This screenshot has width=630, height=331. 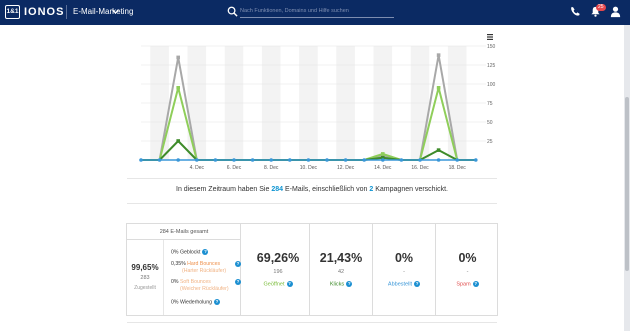 I want to click on opened-percent: 69,26%, so click(x=278, y=258).